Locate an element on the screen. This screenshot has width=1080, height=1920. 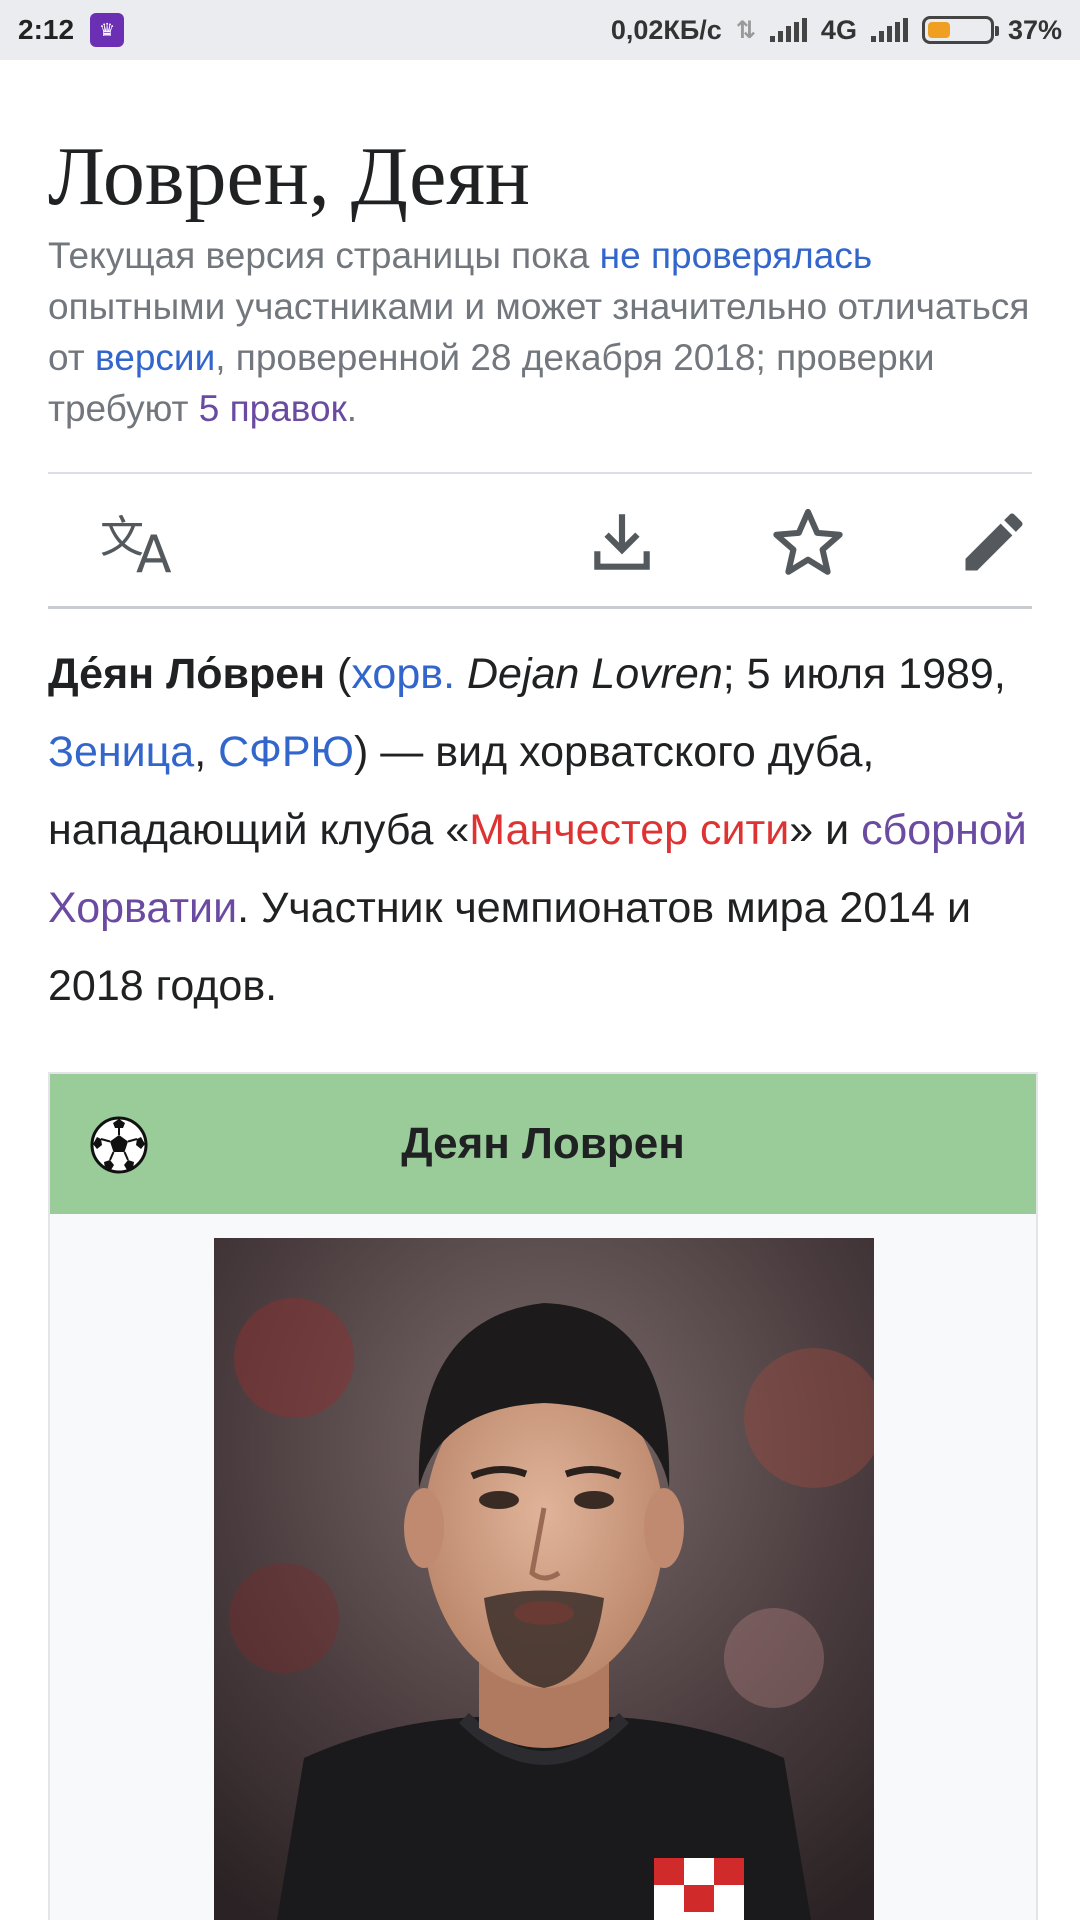
status-indicators: 0,02КБ/с ⇅ 4G 37% is located at coordinates (836, 30).